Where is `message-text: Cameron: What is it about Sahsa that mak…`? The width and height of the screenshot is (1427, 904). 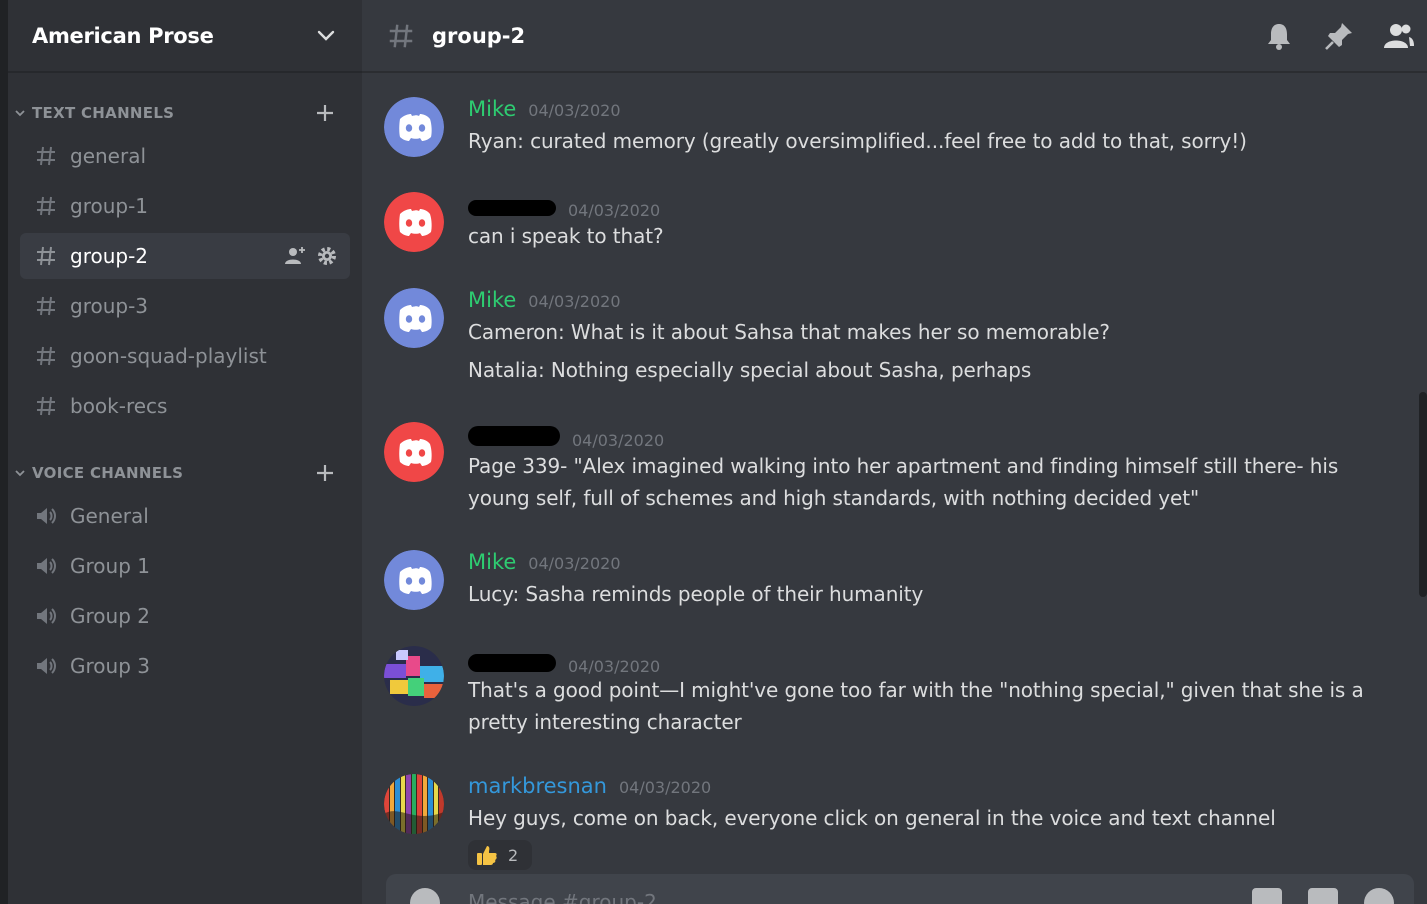 message-text: Cameron: What is it about Sahsa that mak… is located at coordinates (789, 332).